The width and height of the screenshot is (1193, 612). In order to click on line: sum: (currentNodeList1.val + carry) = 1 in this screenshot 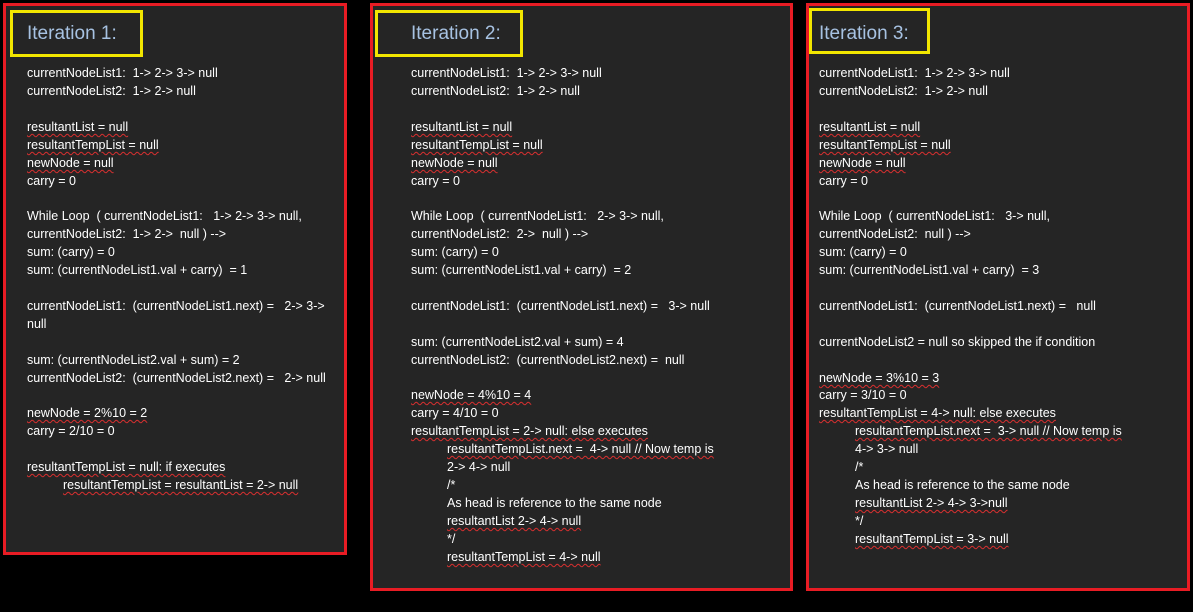, I will do `click(137, 270)`.